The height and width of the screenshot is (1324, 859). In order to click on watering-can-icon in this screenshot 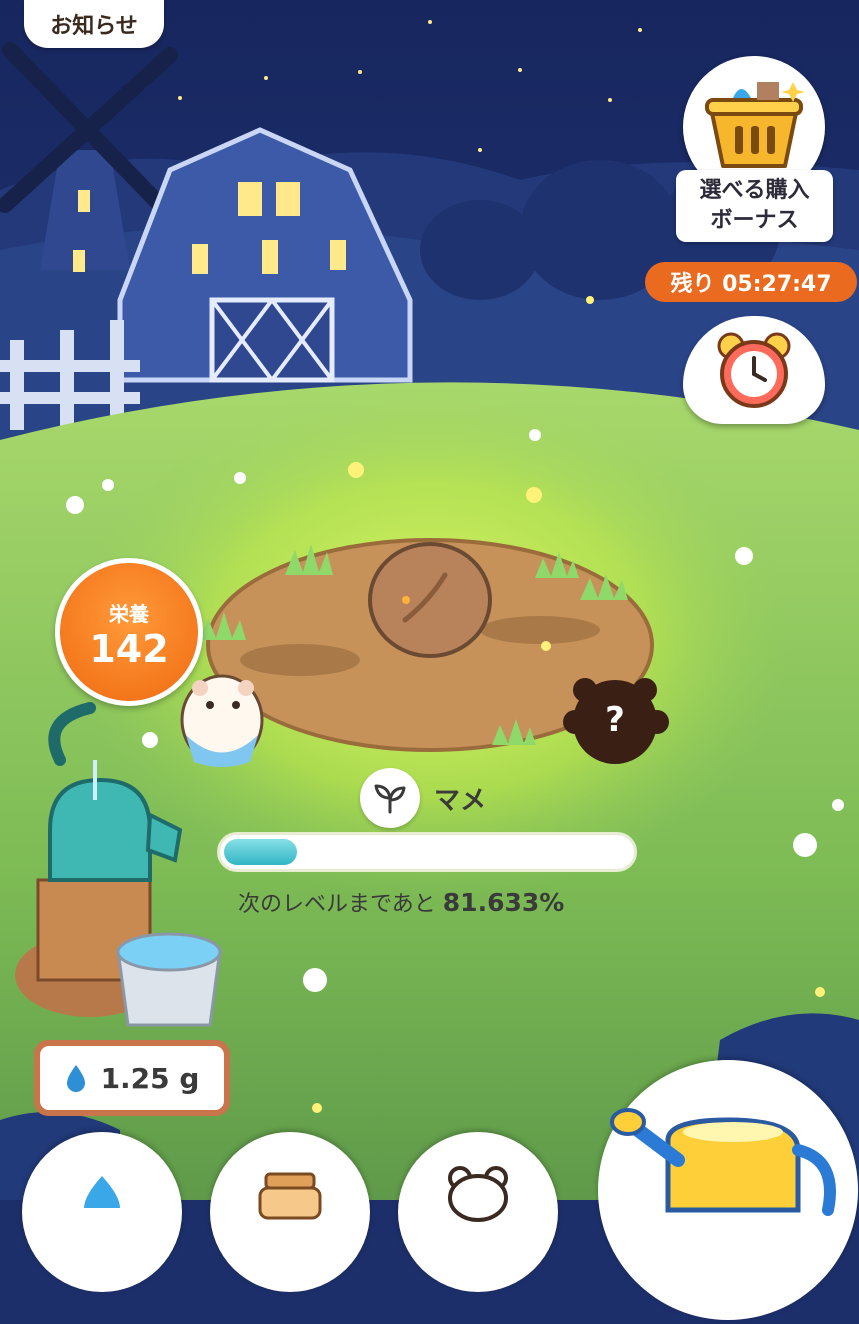, I will do `click(723, 1162)`.